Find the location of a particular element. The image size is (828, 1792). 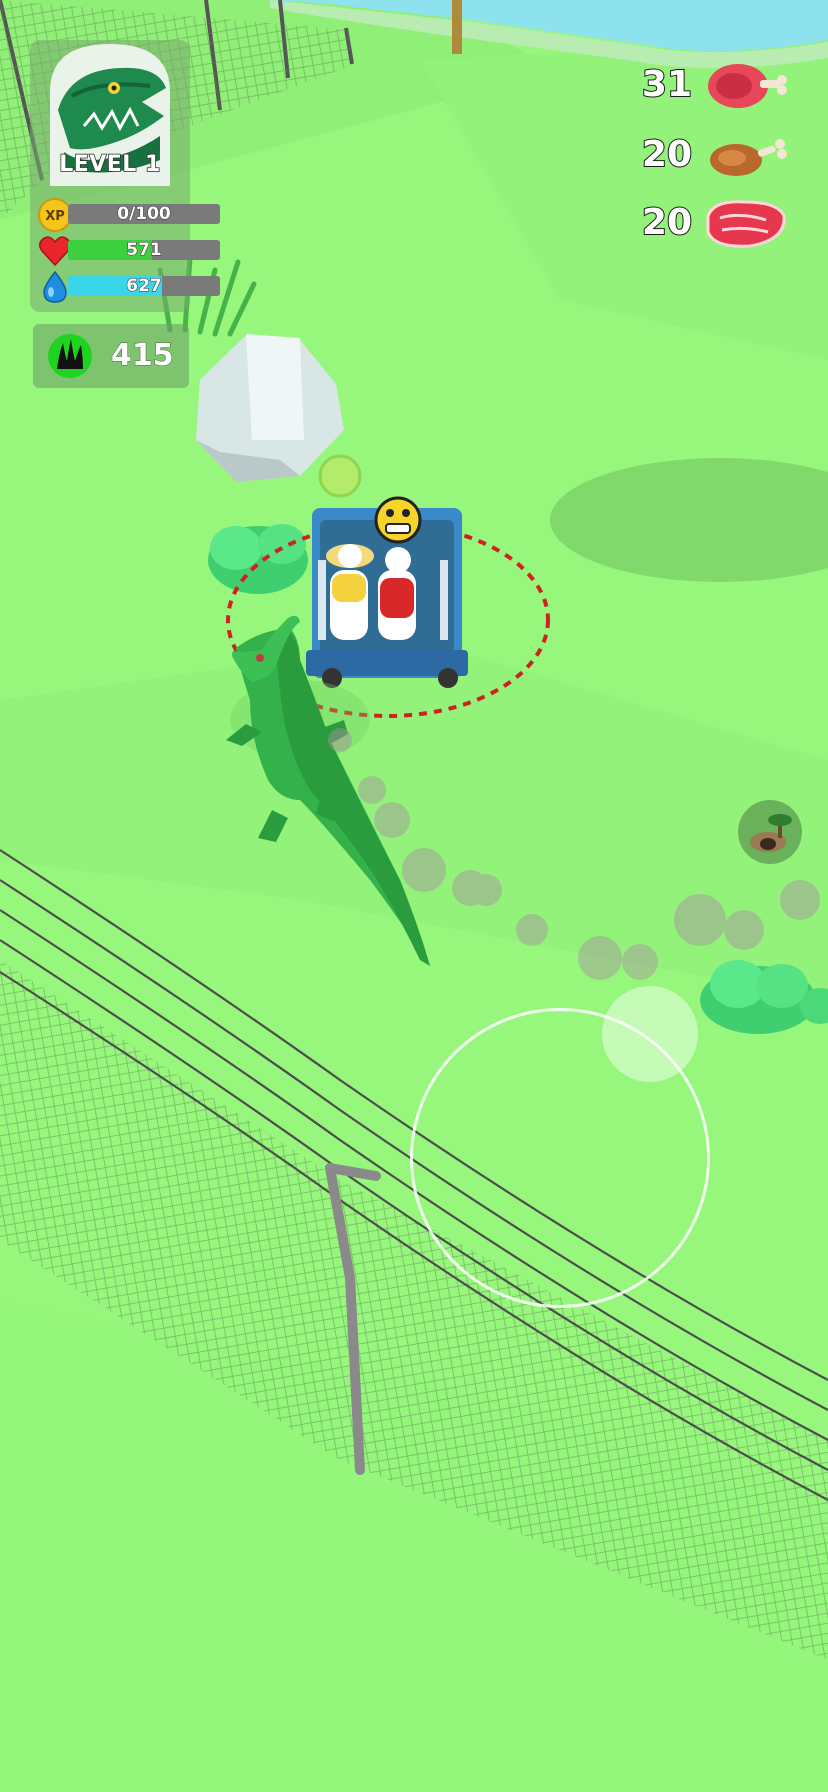

steak-icon is located at coordinates (746, 224).